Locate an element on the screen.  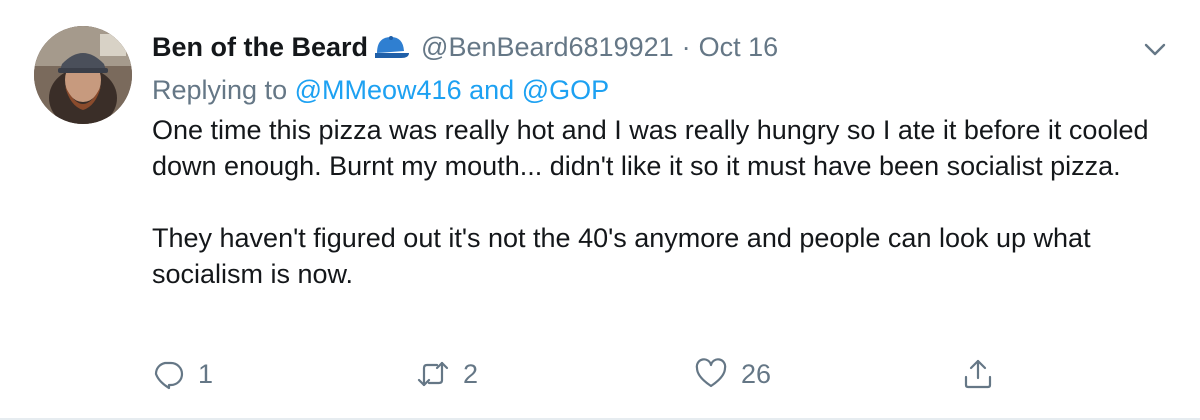
share-icon is located at coordinates (978, 374).